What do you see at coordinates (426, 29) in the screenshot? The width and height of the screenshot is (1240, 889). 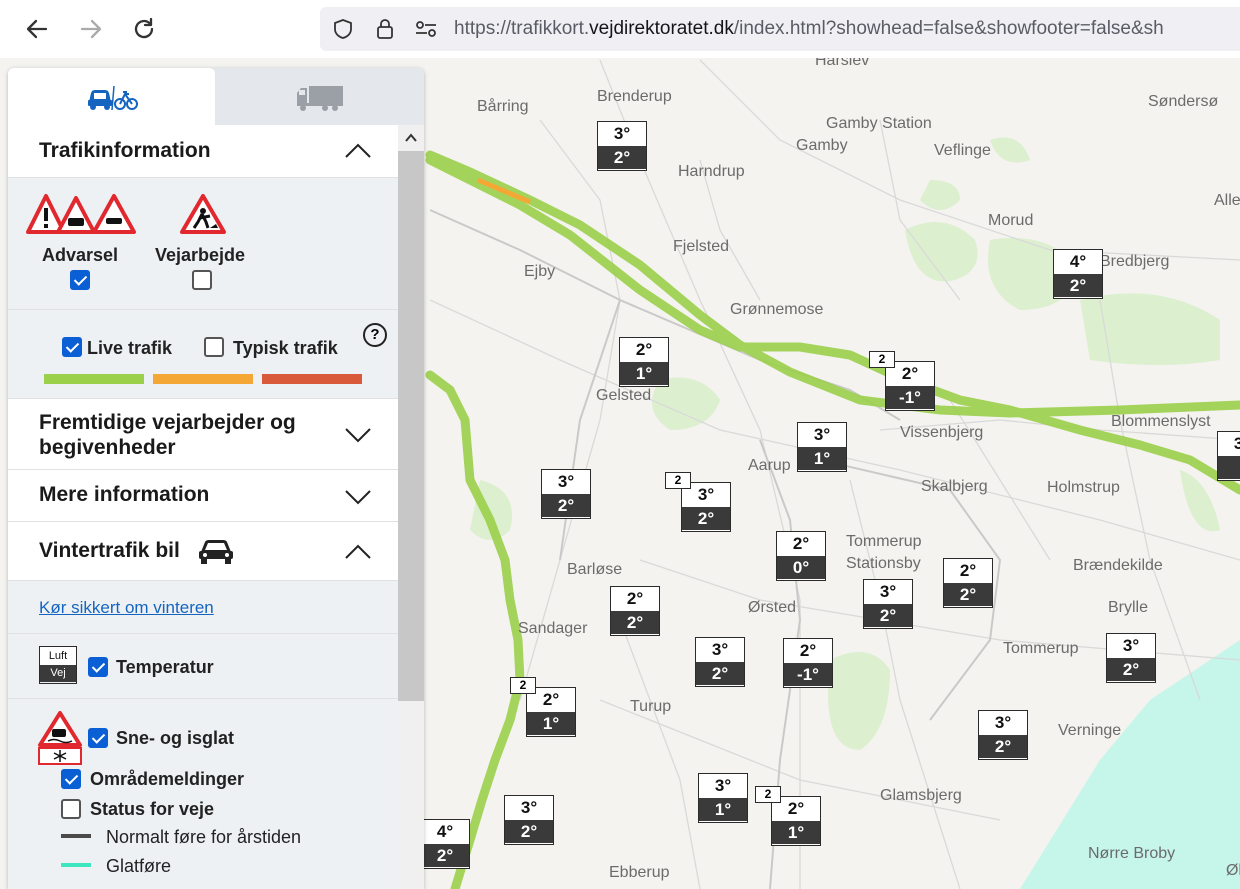 I see `permissions-icon` at bounding box center [426, 29].